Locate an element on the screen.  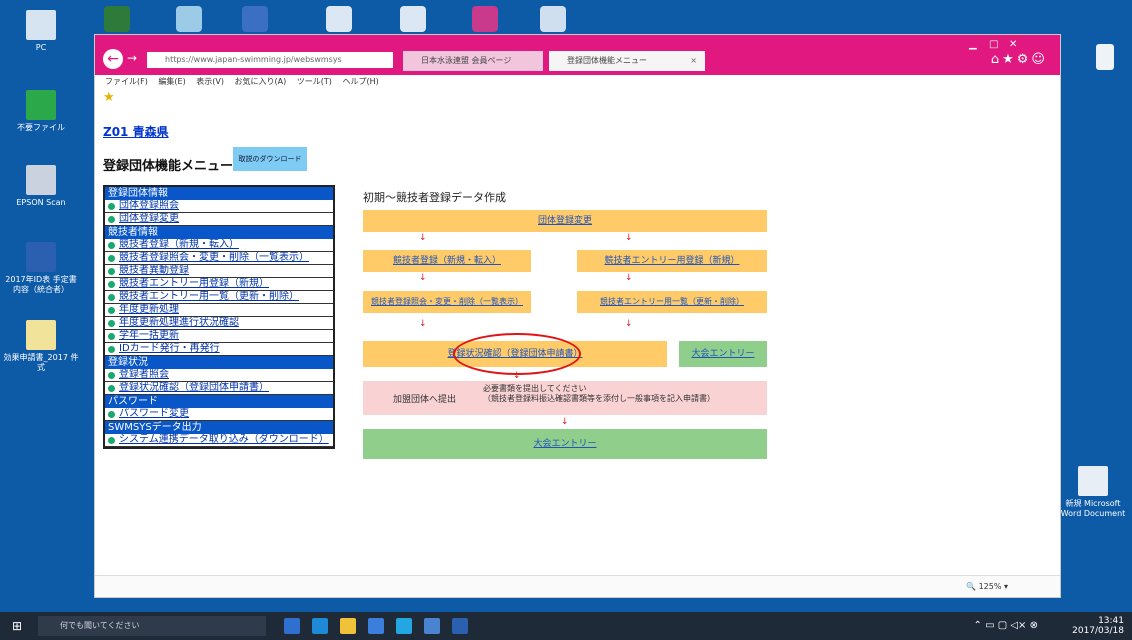
sidebar-item: 登録者照会 is located at coordinates (219, 375).